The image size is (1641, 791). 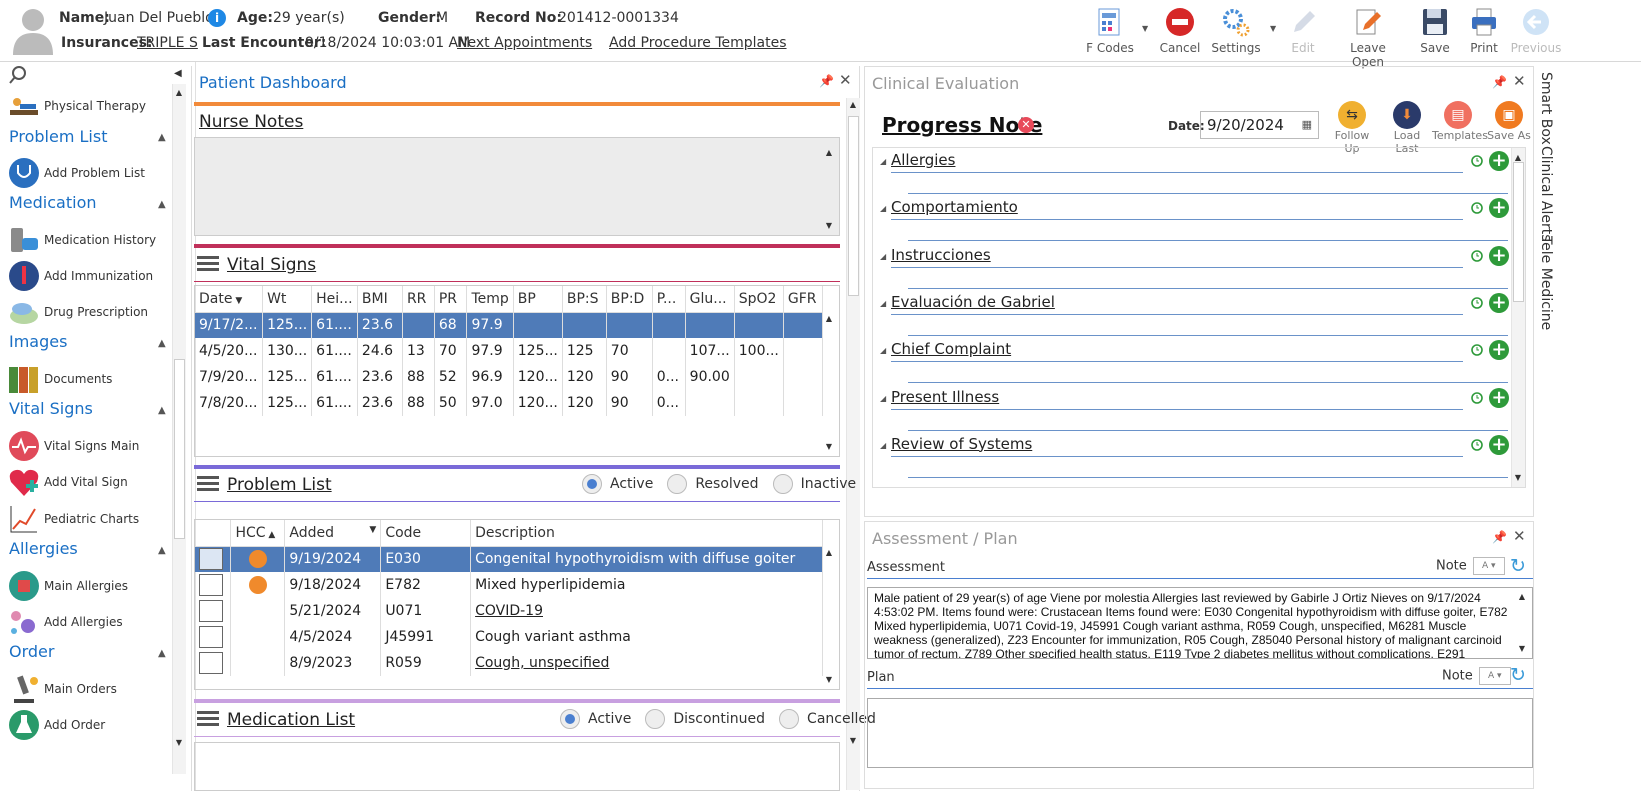 I want to click on table-row: 5/21/2024 U071 COVID-19, so click(x=509, y=611).